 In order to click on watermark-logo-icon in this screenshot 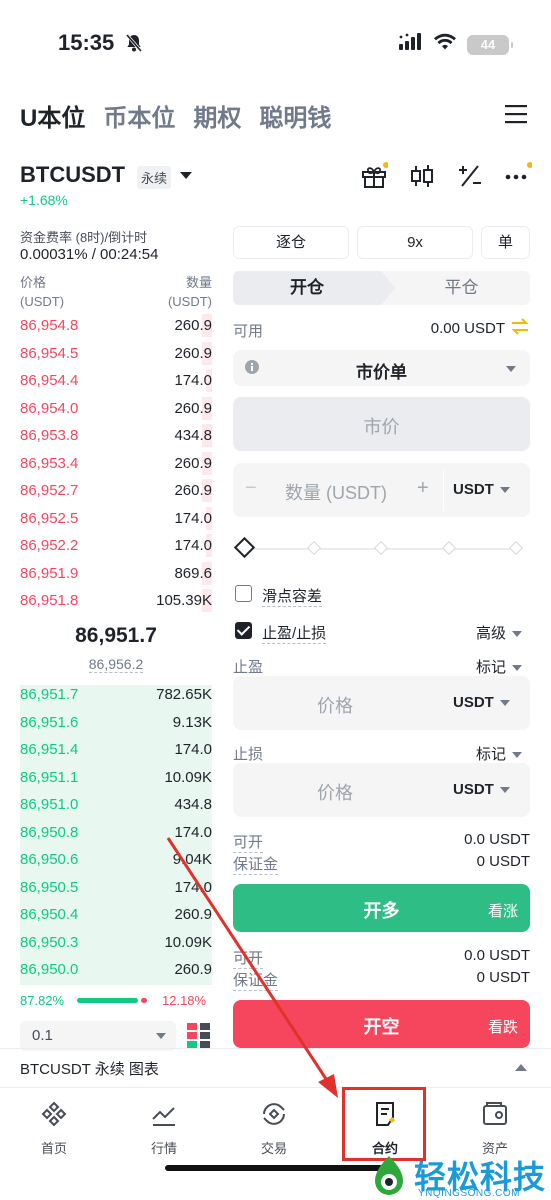, I will do `click(389, 1177)`.